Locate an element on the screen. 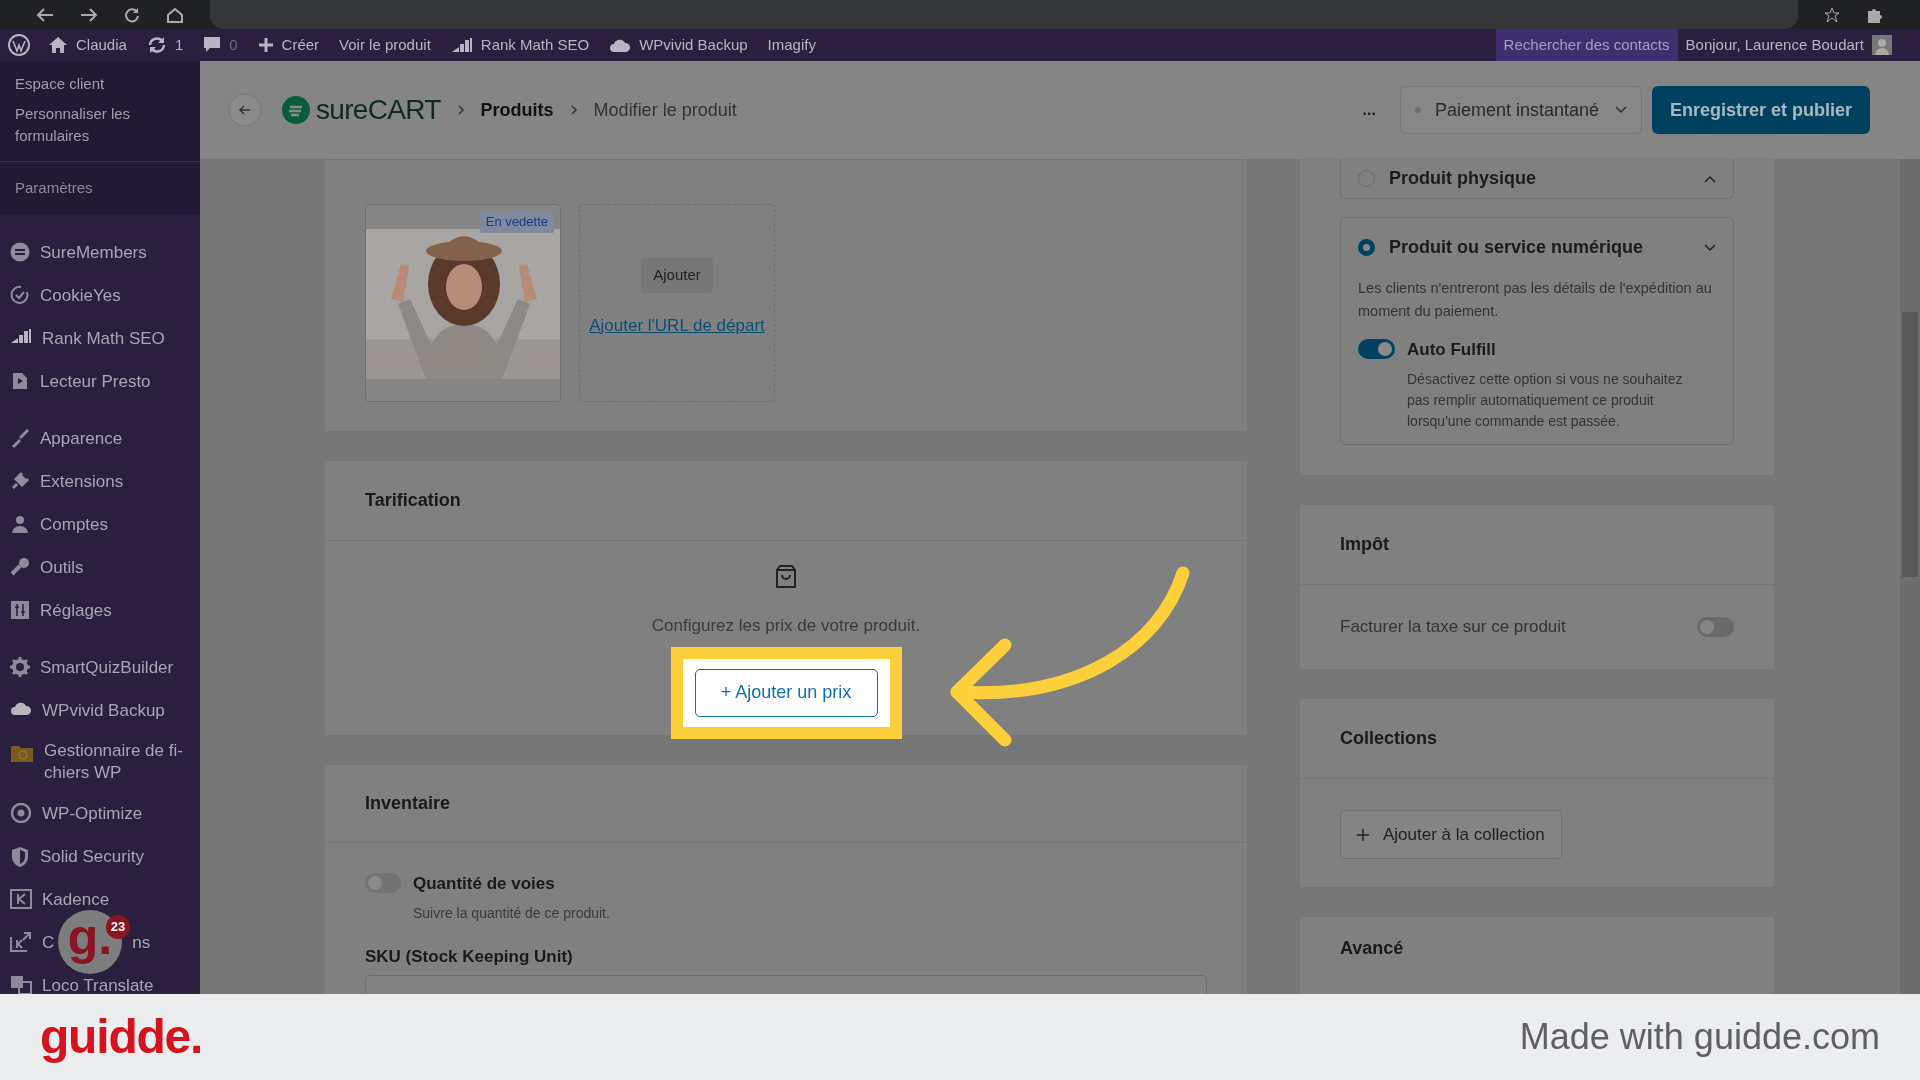 The image size is (1920, 1080). menu-item: WP-Optimize is located at coordinates (116, 813).